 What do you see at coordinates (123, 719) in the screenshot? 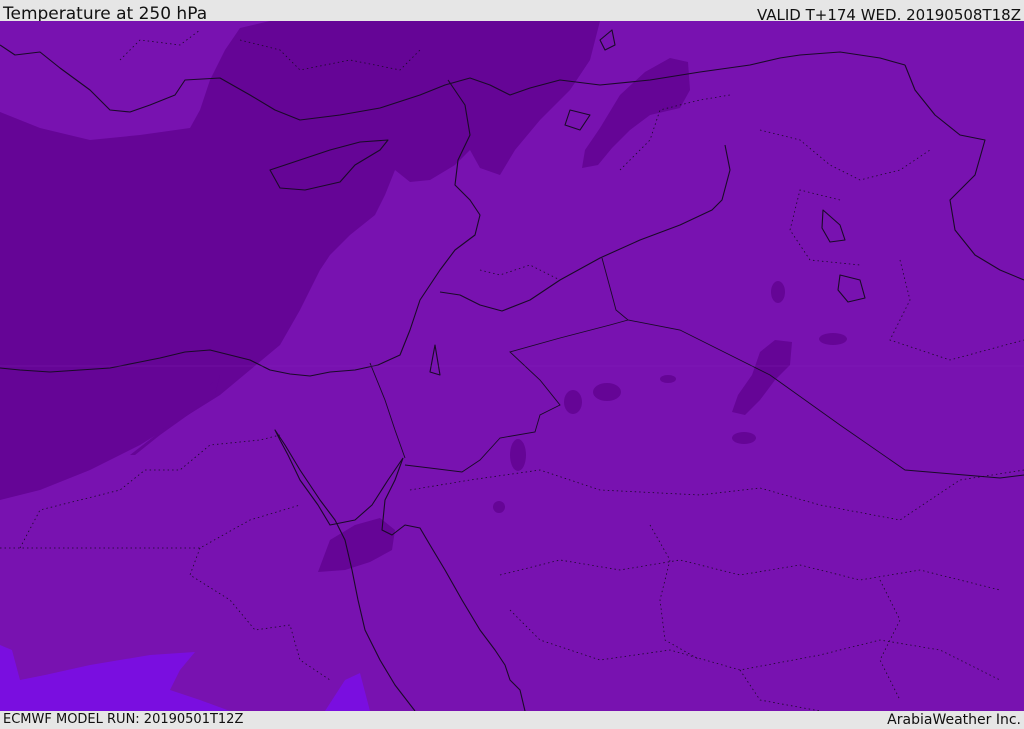
I see `model-run-label: ECMWF MODEL RUN: 20190501T12Z` at bounding box center [123, 719].